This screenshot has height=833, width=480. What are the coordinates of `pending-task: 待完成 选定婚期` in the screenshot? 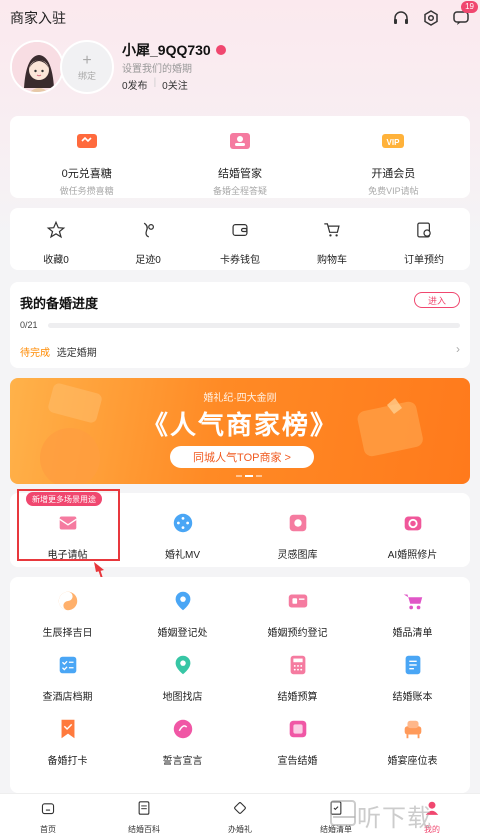 It's located at (58, 351).